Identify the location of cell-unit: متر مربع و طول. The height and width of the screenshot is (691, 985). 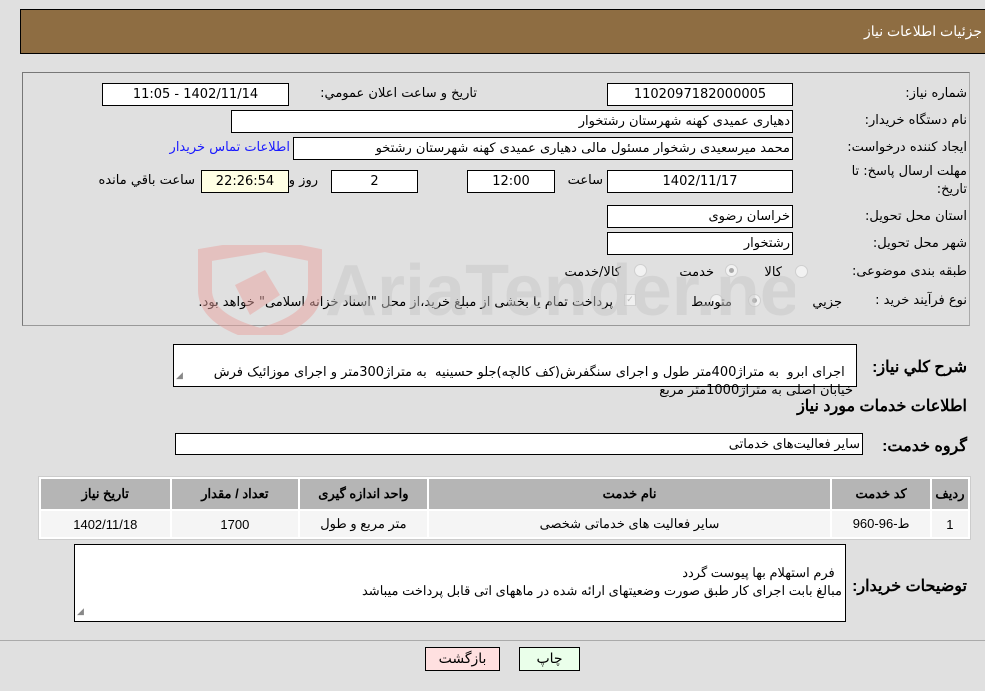
(363, 524).